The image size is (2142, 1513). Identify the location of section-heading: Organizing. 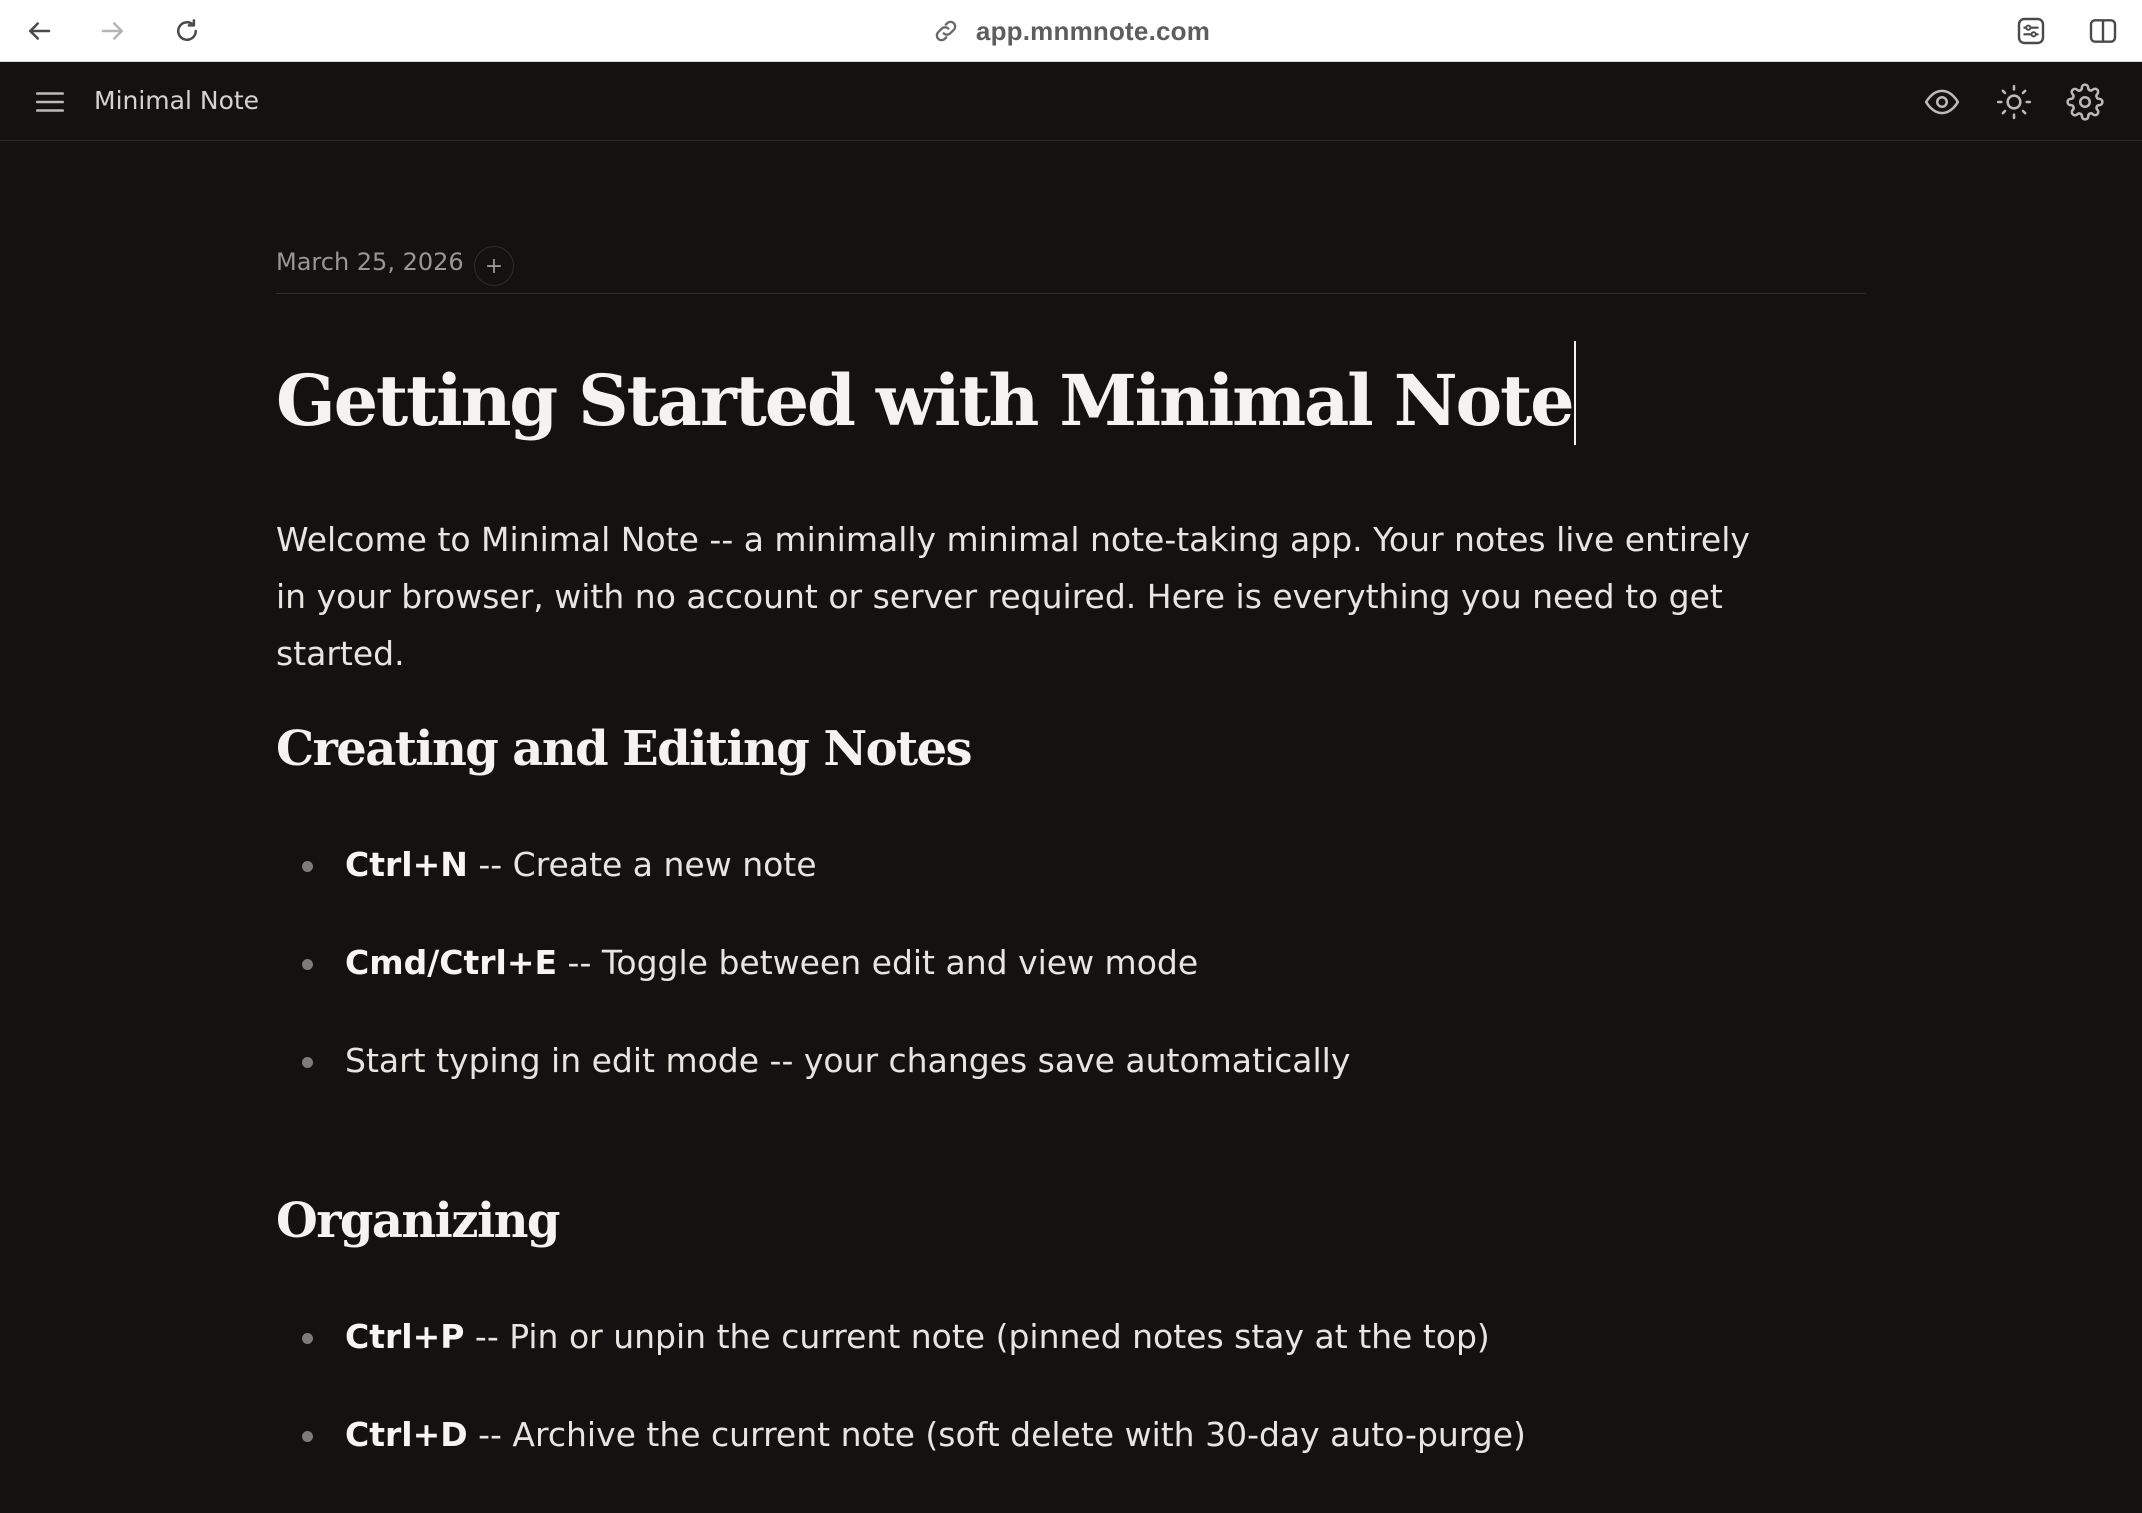
(418, 1221).